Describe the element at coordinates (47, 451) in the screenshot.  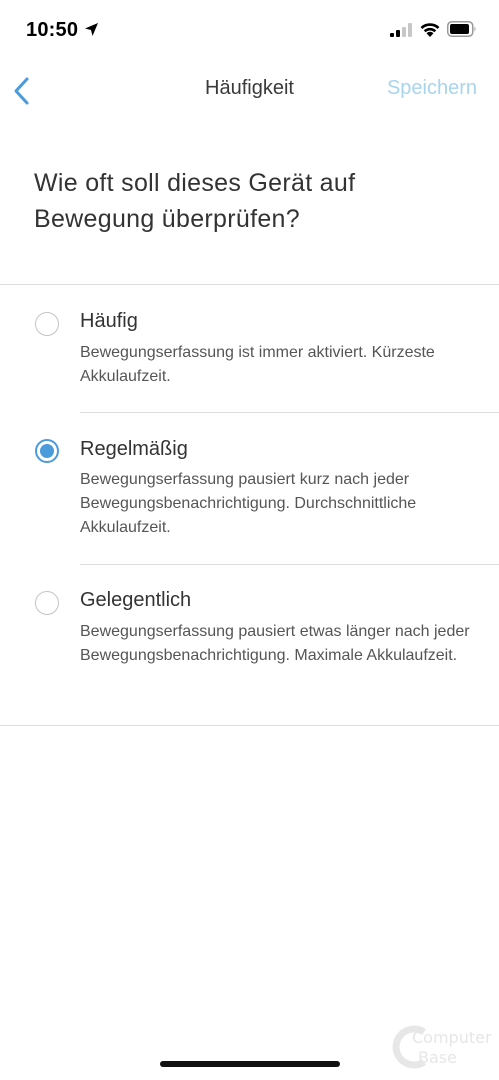
I see `radio-button-selected` at that location.